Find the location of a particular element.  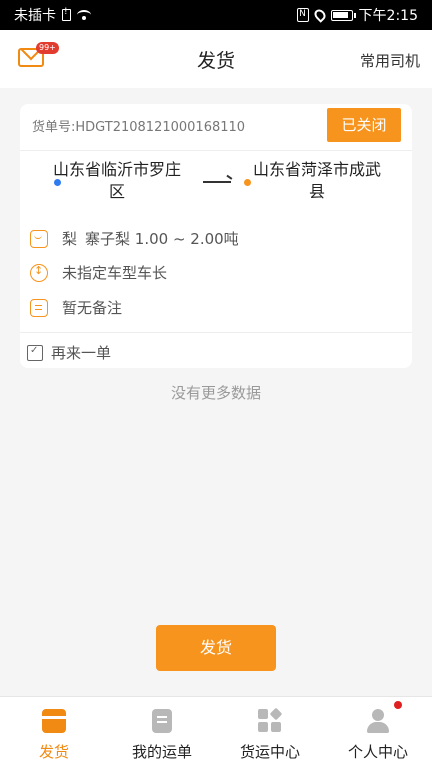

person-tab-icon is located at coordinates (378, 721).